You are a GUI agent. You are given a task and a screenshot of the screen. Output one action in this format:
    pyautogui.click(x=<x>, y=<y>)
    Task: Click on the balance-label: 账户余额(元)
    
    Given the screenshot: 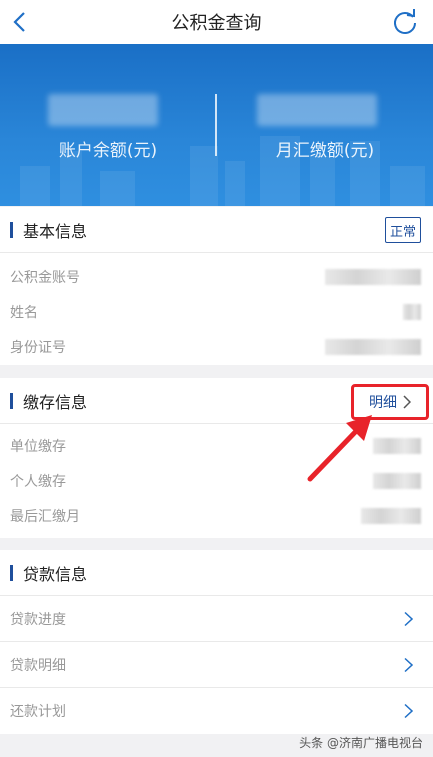 What is the action you would take?
    pyautogui.click(x=108, y=151)
    